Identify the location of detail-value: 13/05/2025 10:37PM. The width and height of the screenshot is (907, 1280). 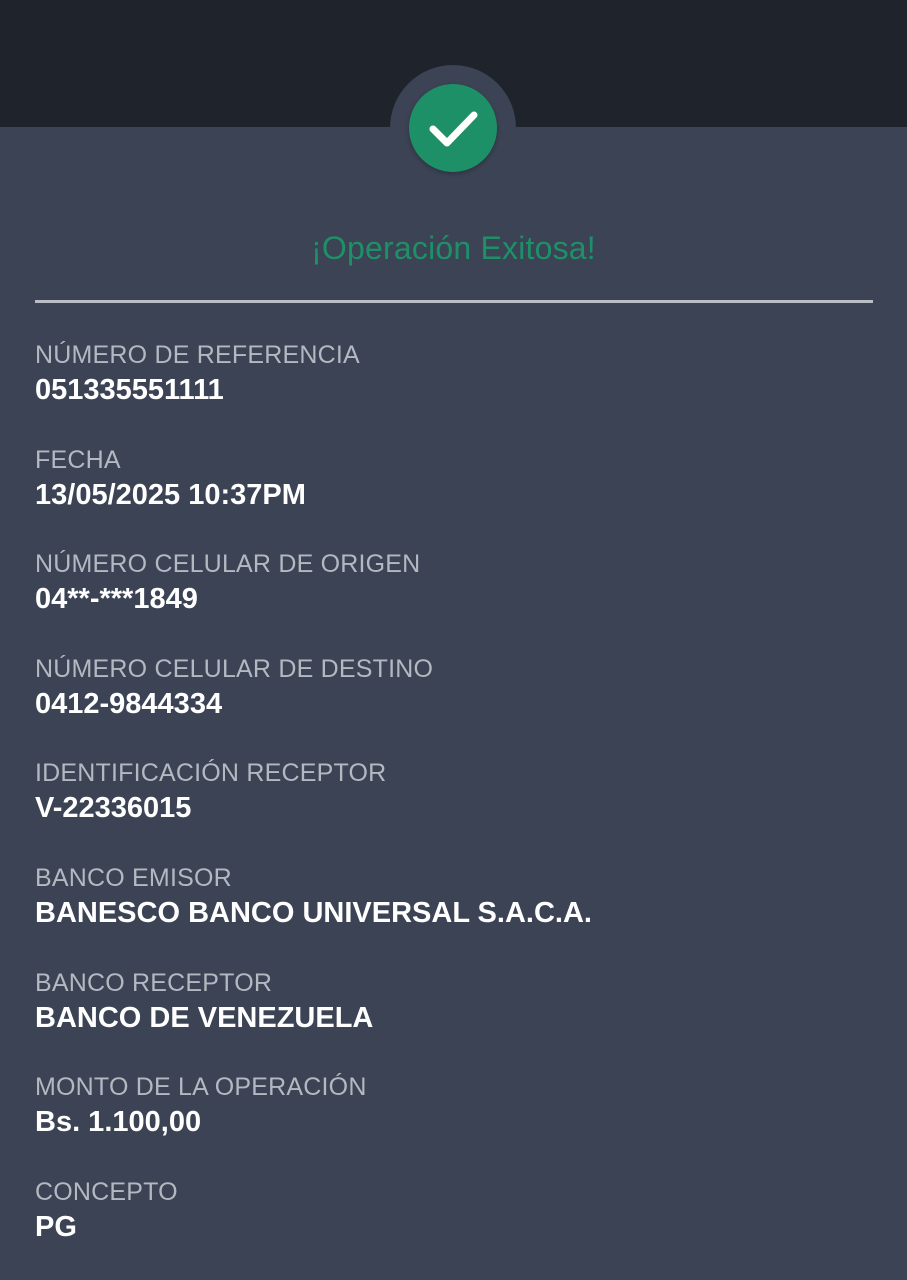
(170, 494).